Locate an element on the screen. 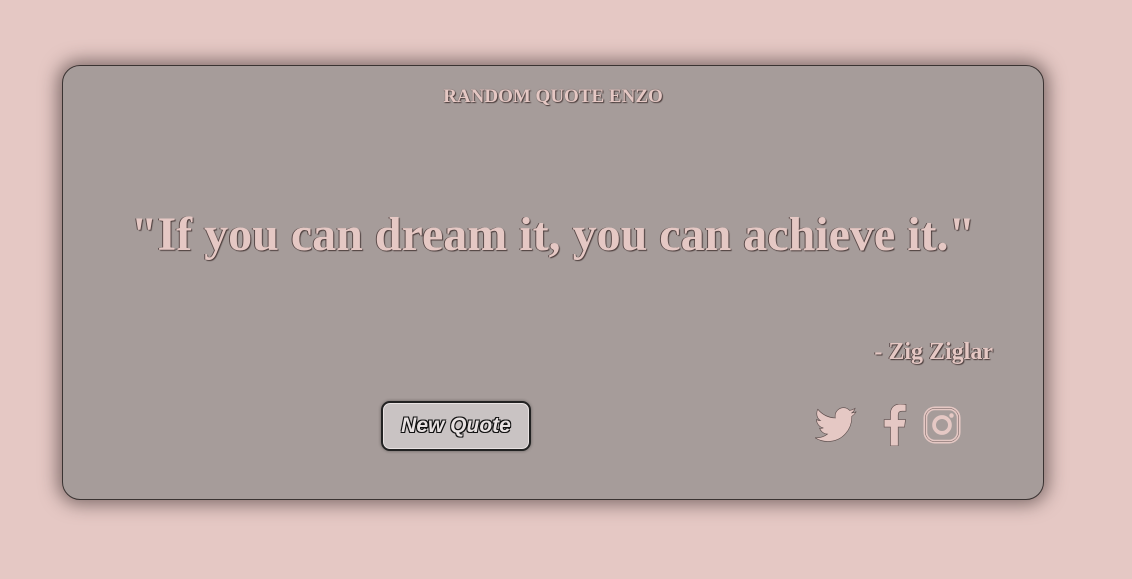  twitter-link is located at coordinates (836, 425).